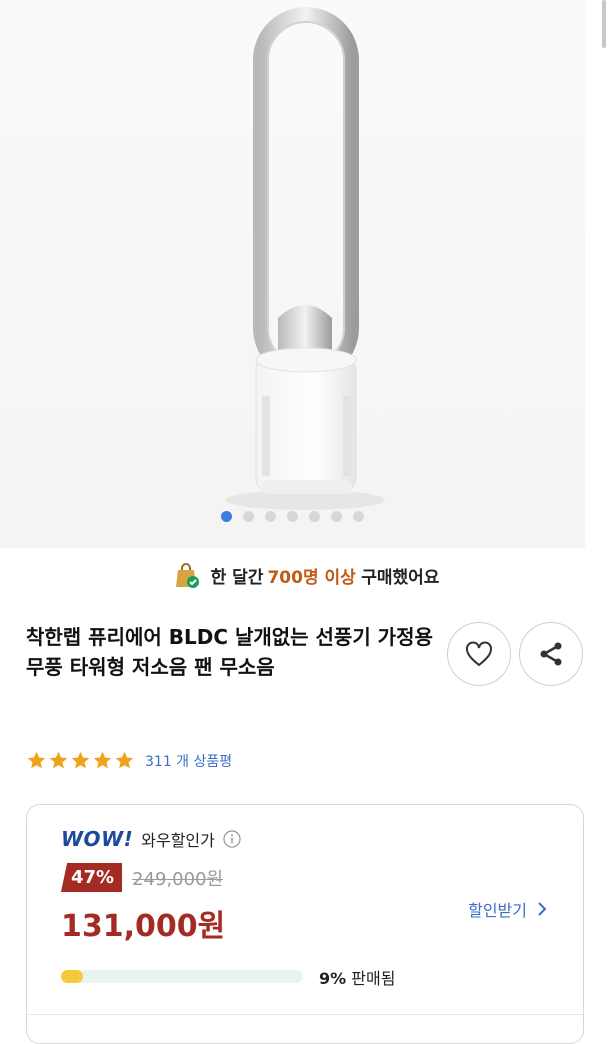  What do you see at coordinates (188, 761) in the screenshot?
I see `review-count-link: 311 개 상품평` at bounding box center [188, 761].